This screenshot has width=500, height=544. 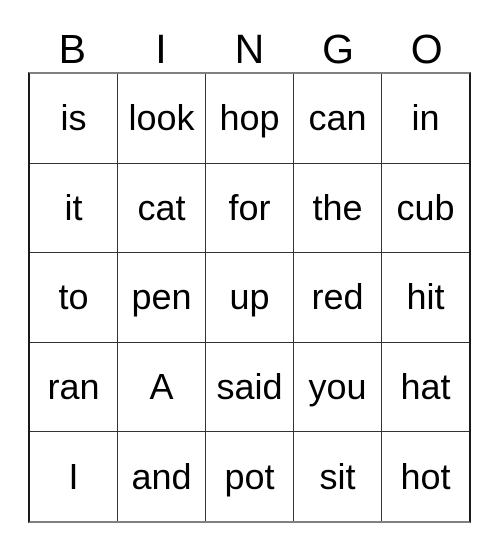 What do you see at coordinates (161, 387) in the screenshot?
I see `bingo-cell: A` at bounding box center [161, 387].